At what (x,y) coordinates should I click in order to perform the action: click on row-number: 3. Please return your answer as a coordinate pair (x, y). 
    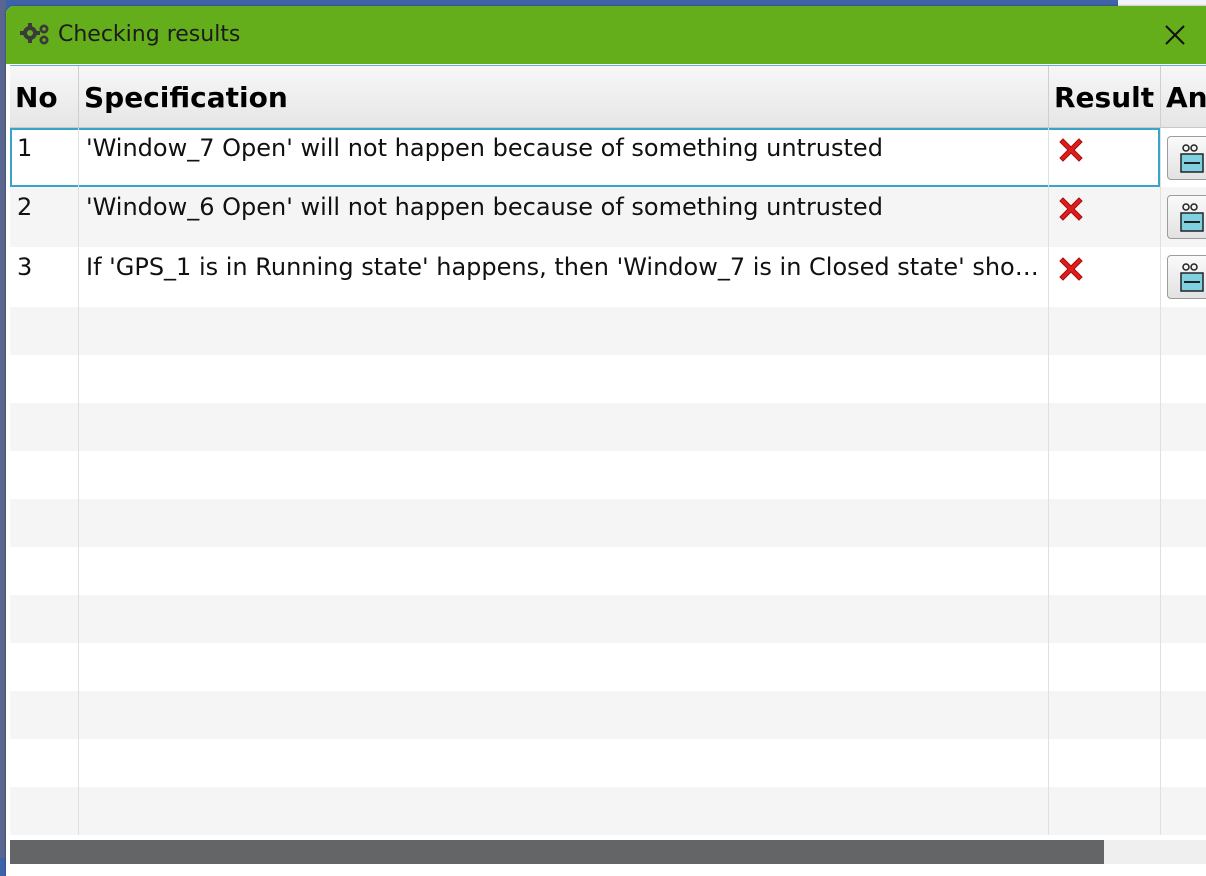
    Looking at the image, I should click on (44, 277).